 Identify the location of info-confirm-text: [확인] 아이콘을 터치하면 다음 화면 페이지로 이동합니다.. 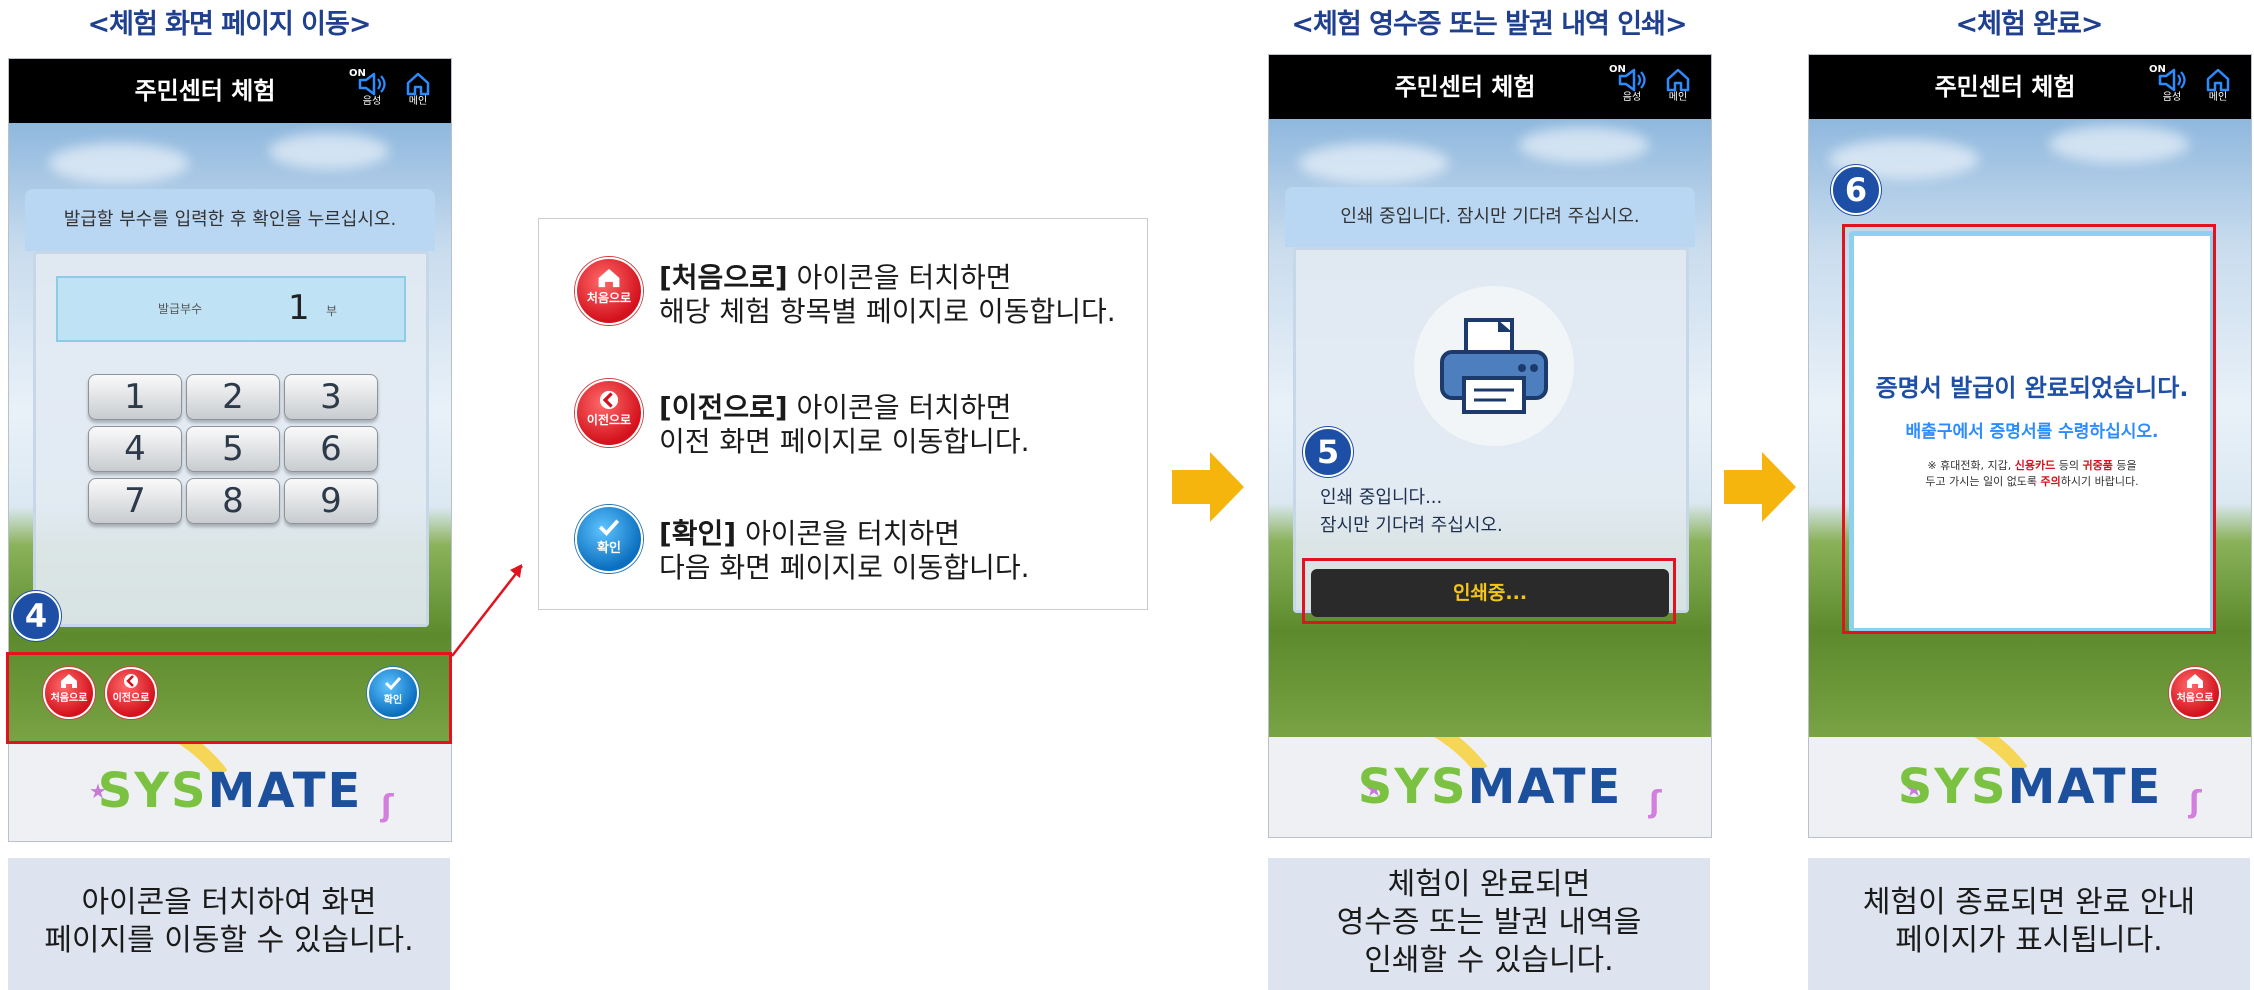
(844, 551).